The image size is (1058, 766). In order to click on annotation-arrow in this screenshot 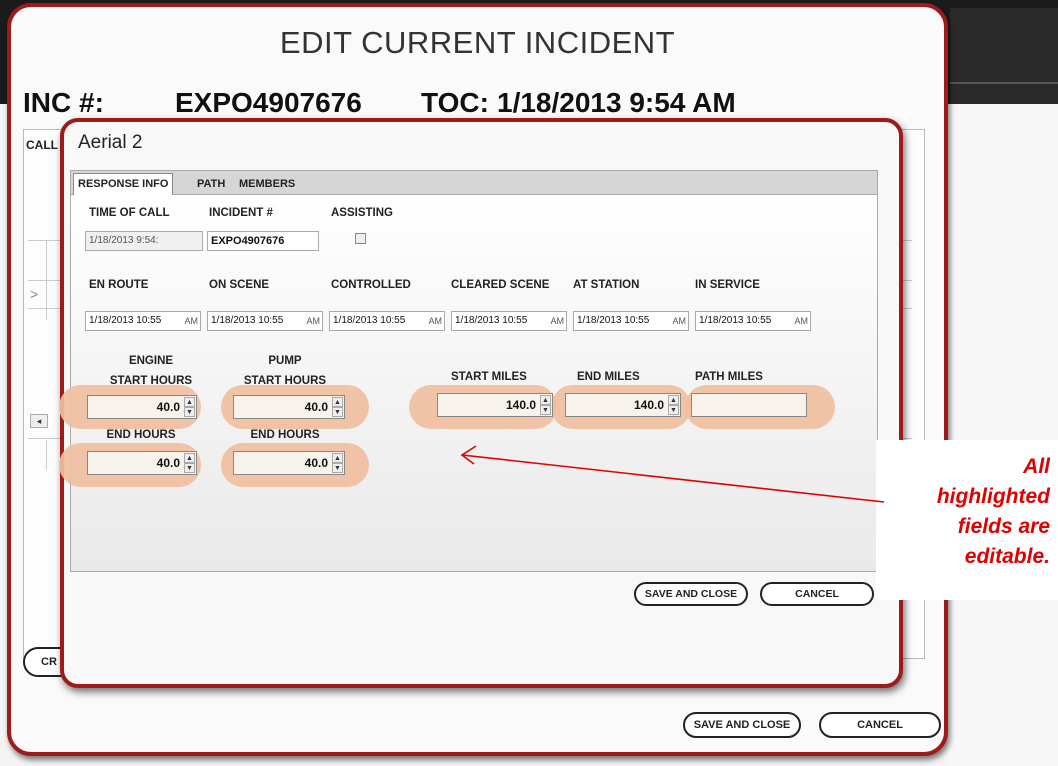, I will do `click(672, 474)`.